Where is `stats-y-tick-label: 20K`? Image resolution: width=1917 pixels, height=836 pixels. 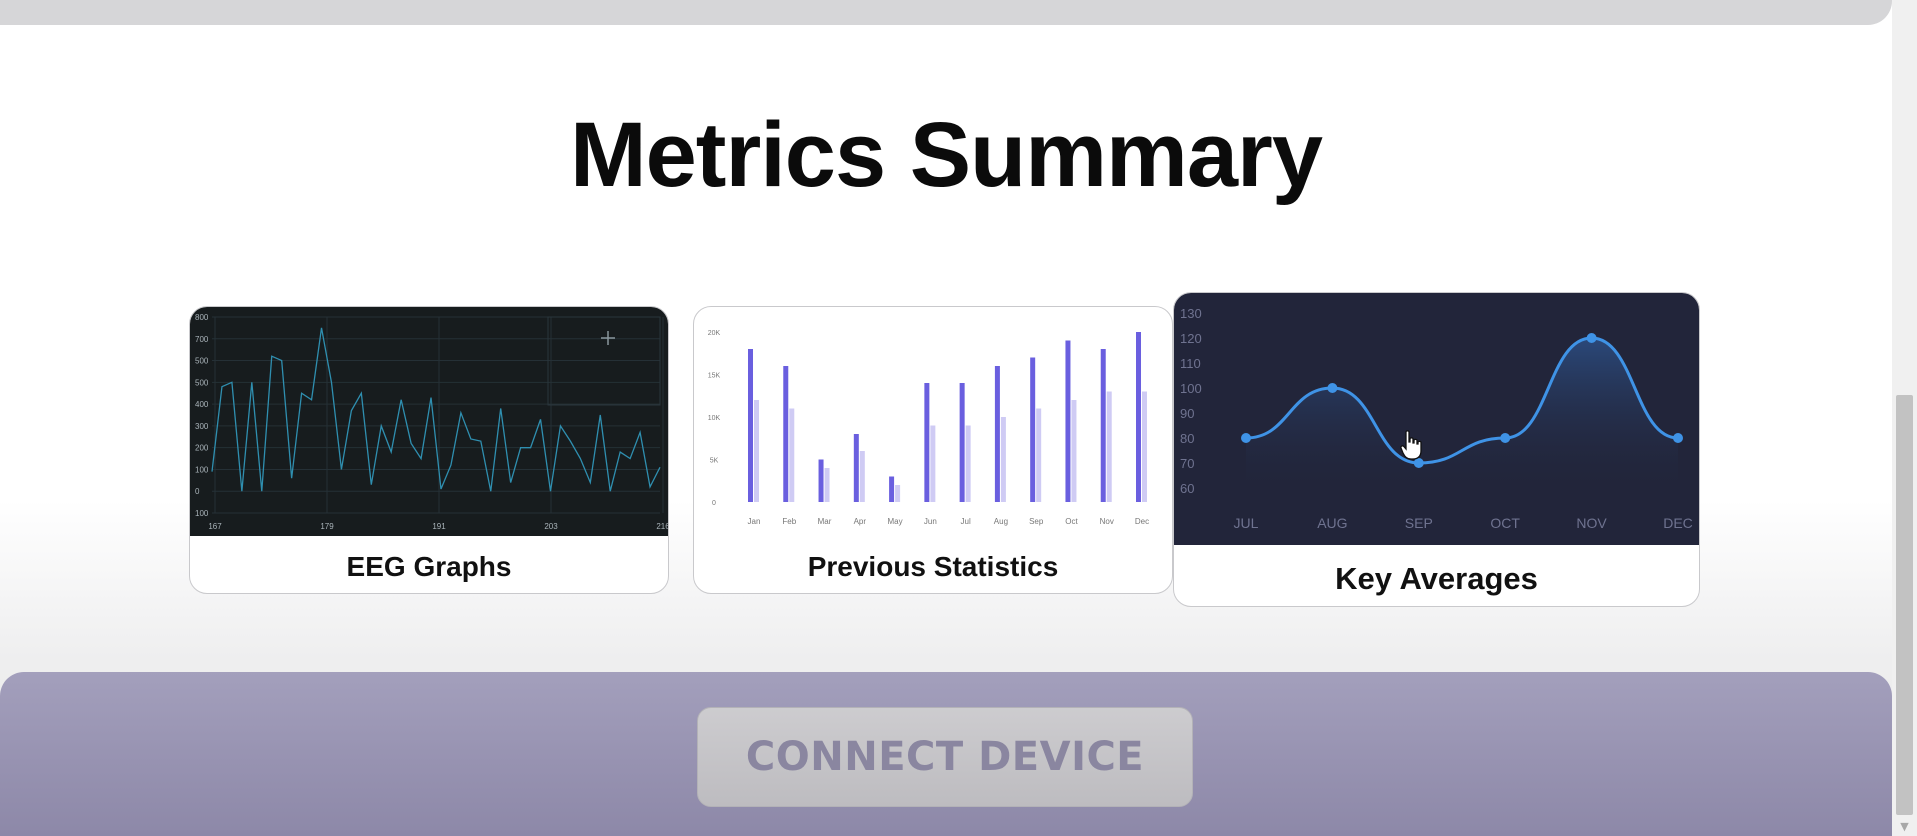
stats-y-tick-label: 20K is located at coordinates (714, 333).